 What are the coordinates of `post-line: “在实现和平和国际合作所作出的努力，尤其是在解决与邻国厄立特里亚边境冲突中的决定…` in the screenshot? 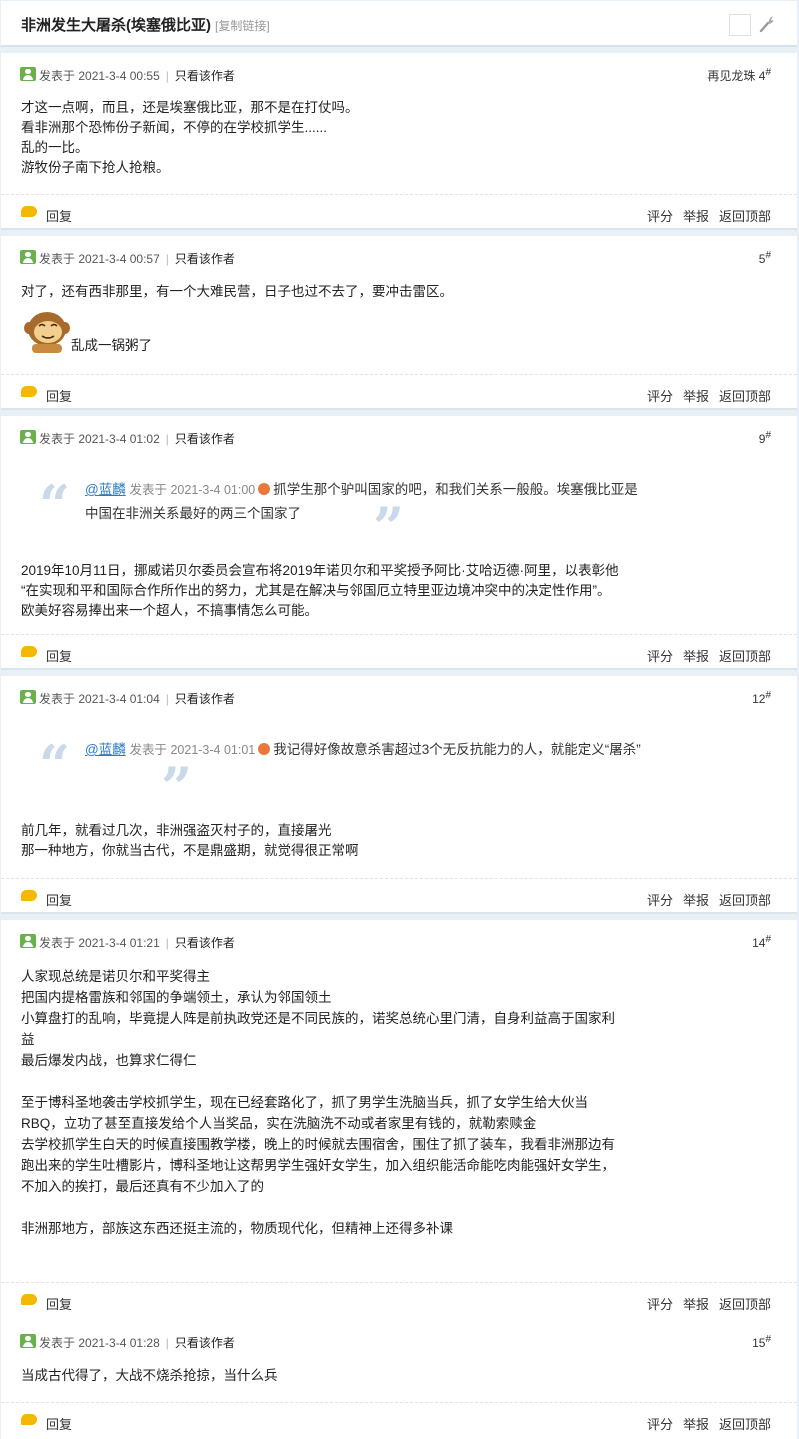 It's located at (316, 590).